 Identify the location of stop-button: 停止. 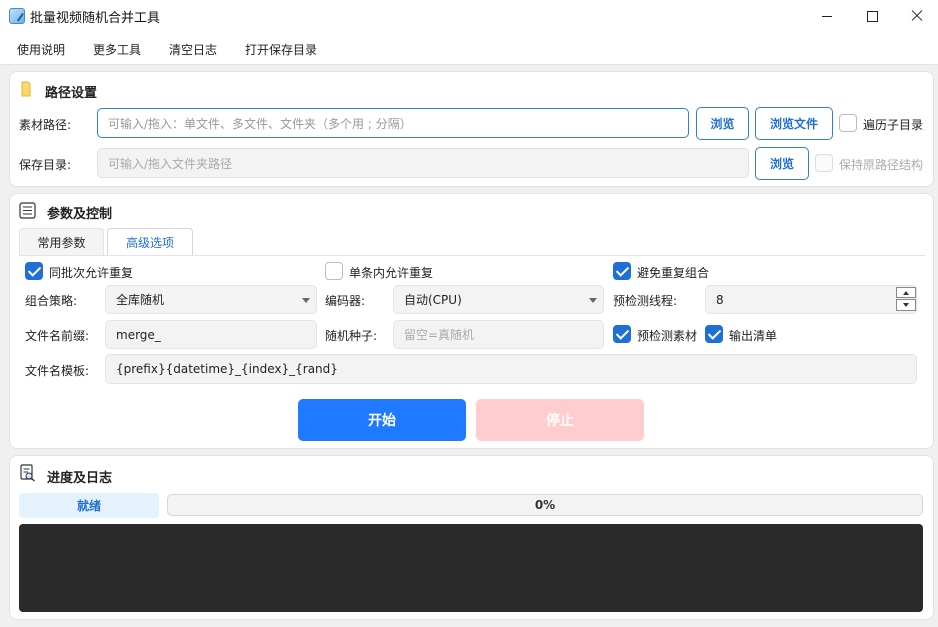
(560, 420).